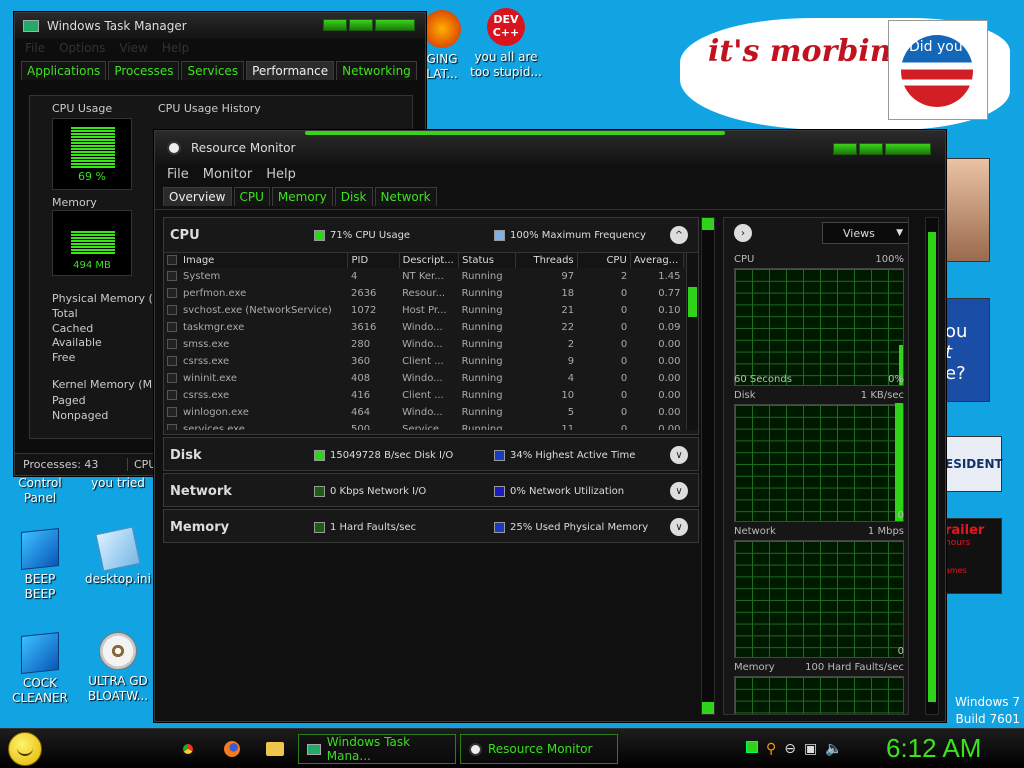 The height and width of the screenshot is (768, 1024). What do you see at coordinates (40, 491) in the screenshot?
I see `desktop-icon-control-panel: Control Panel` at bounding box center [40, 491].